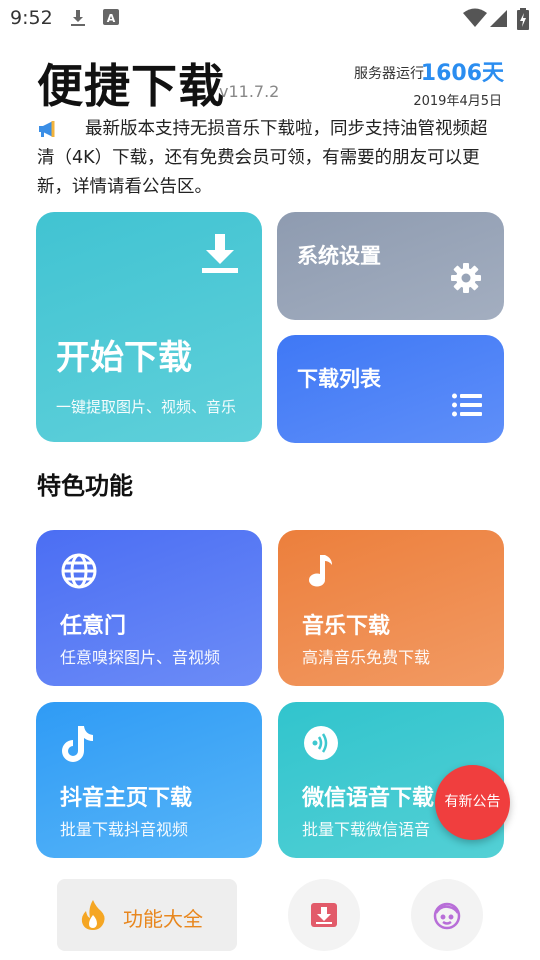  Describe the element at coordinates (126, 798) in the screenshot. I see `feature-title: 抖音主页下载` at that location.